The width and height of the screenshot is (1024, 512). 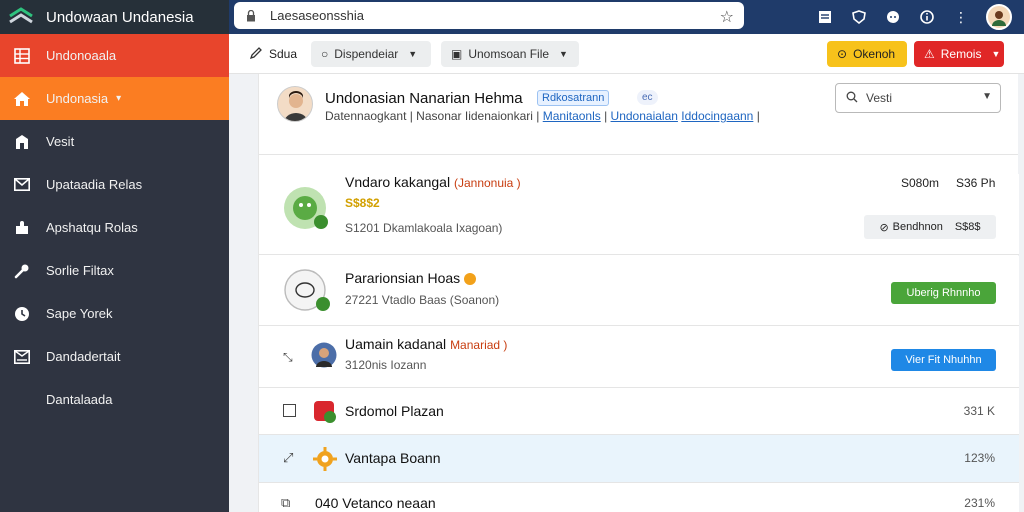 What do you see at coordinates (929, 54) in the screenshot?
I see `alert-icon: ⚠` at bounding box center [929, 54].